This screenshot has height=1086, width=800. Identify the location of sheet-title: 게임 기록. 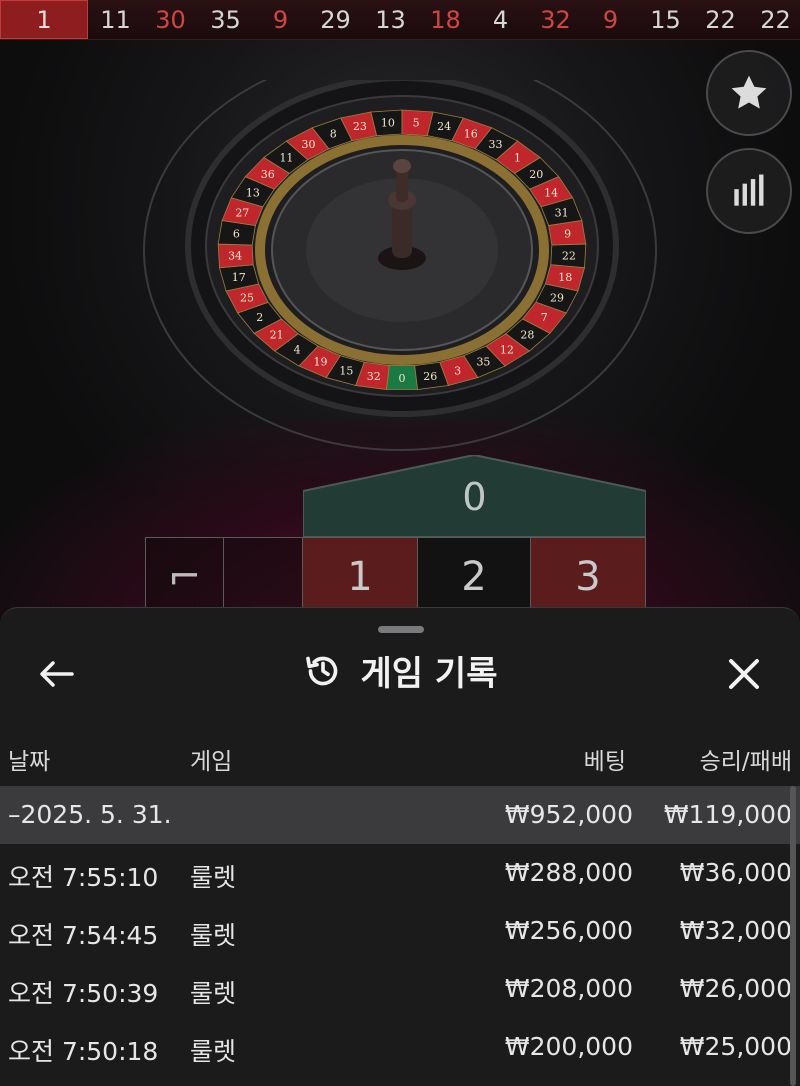
(429, 674).